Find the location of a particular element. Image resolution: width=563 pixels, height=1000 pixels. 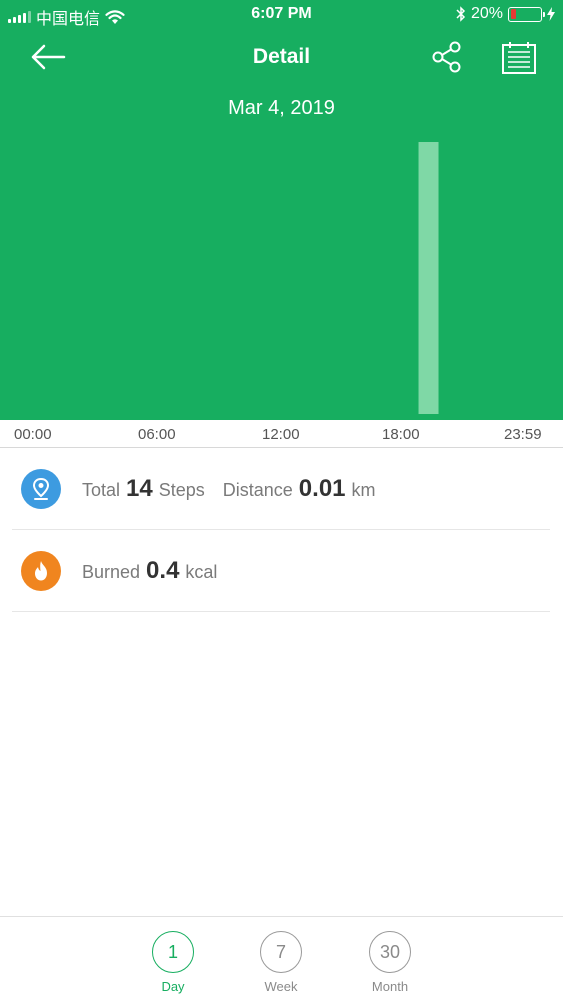

total-label: Total is located at coordinates (101, 489).